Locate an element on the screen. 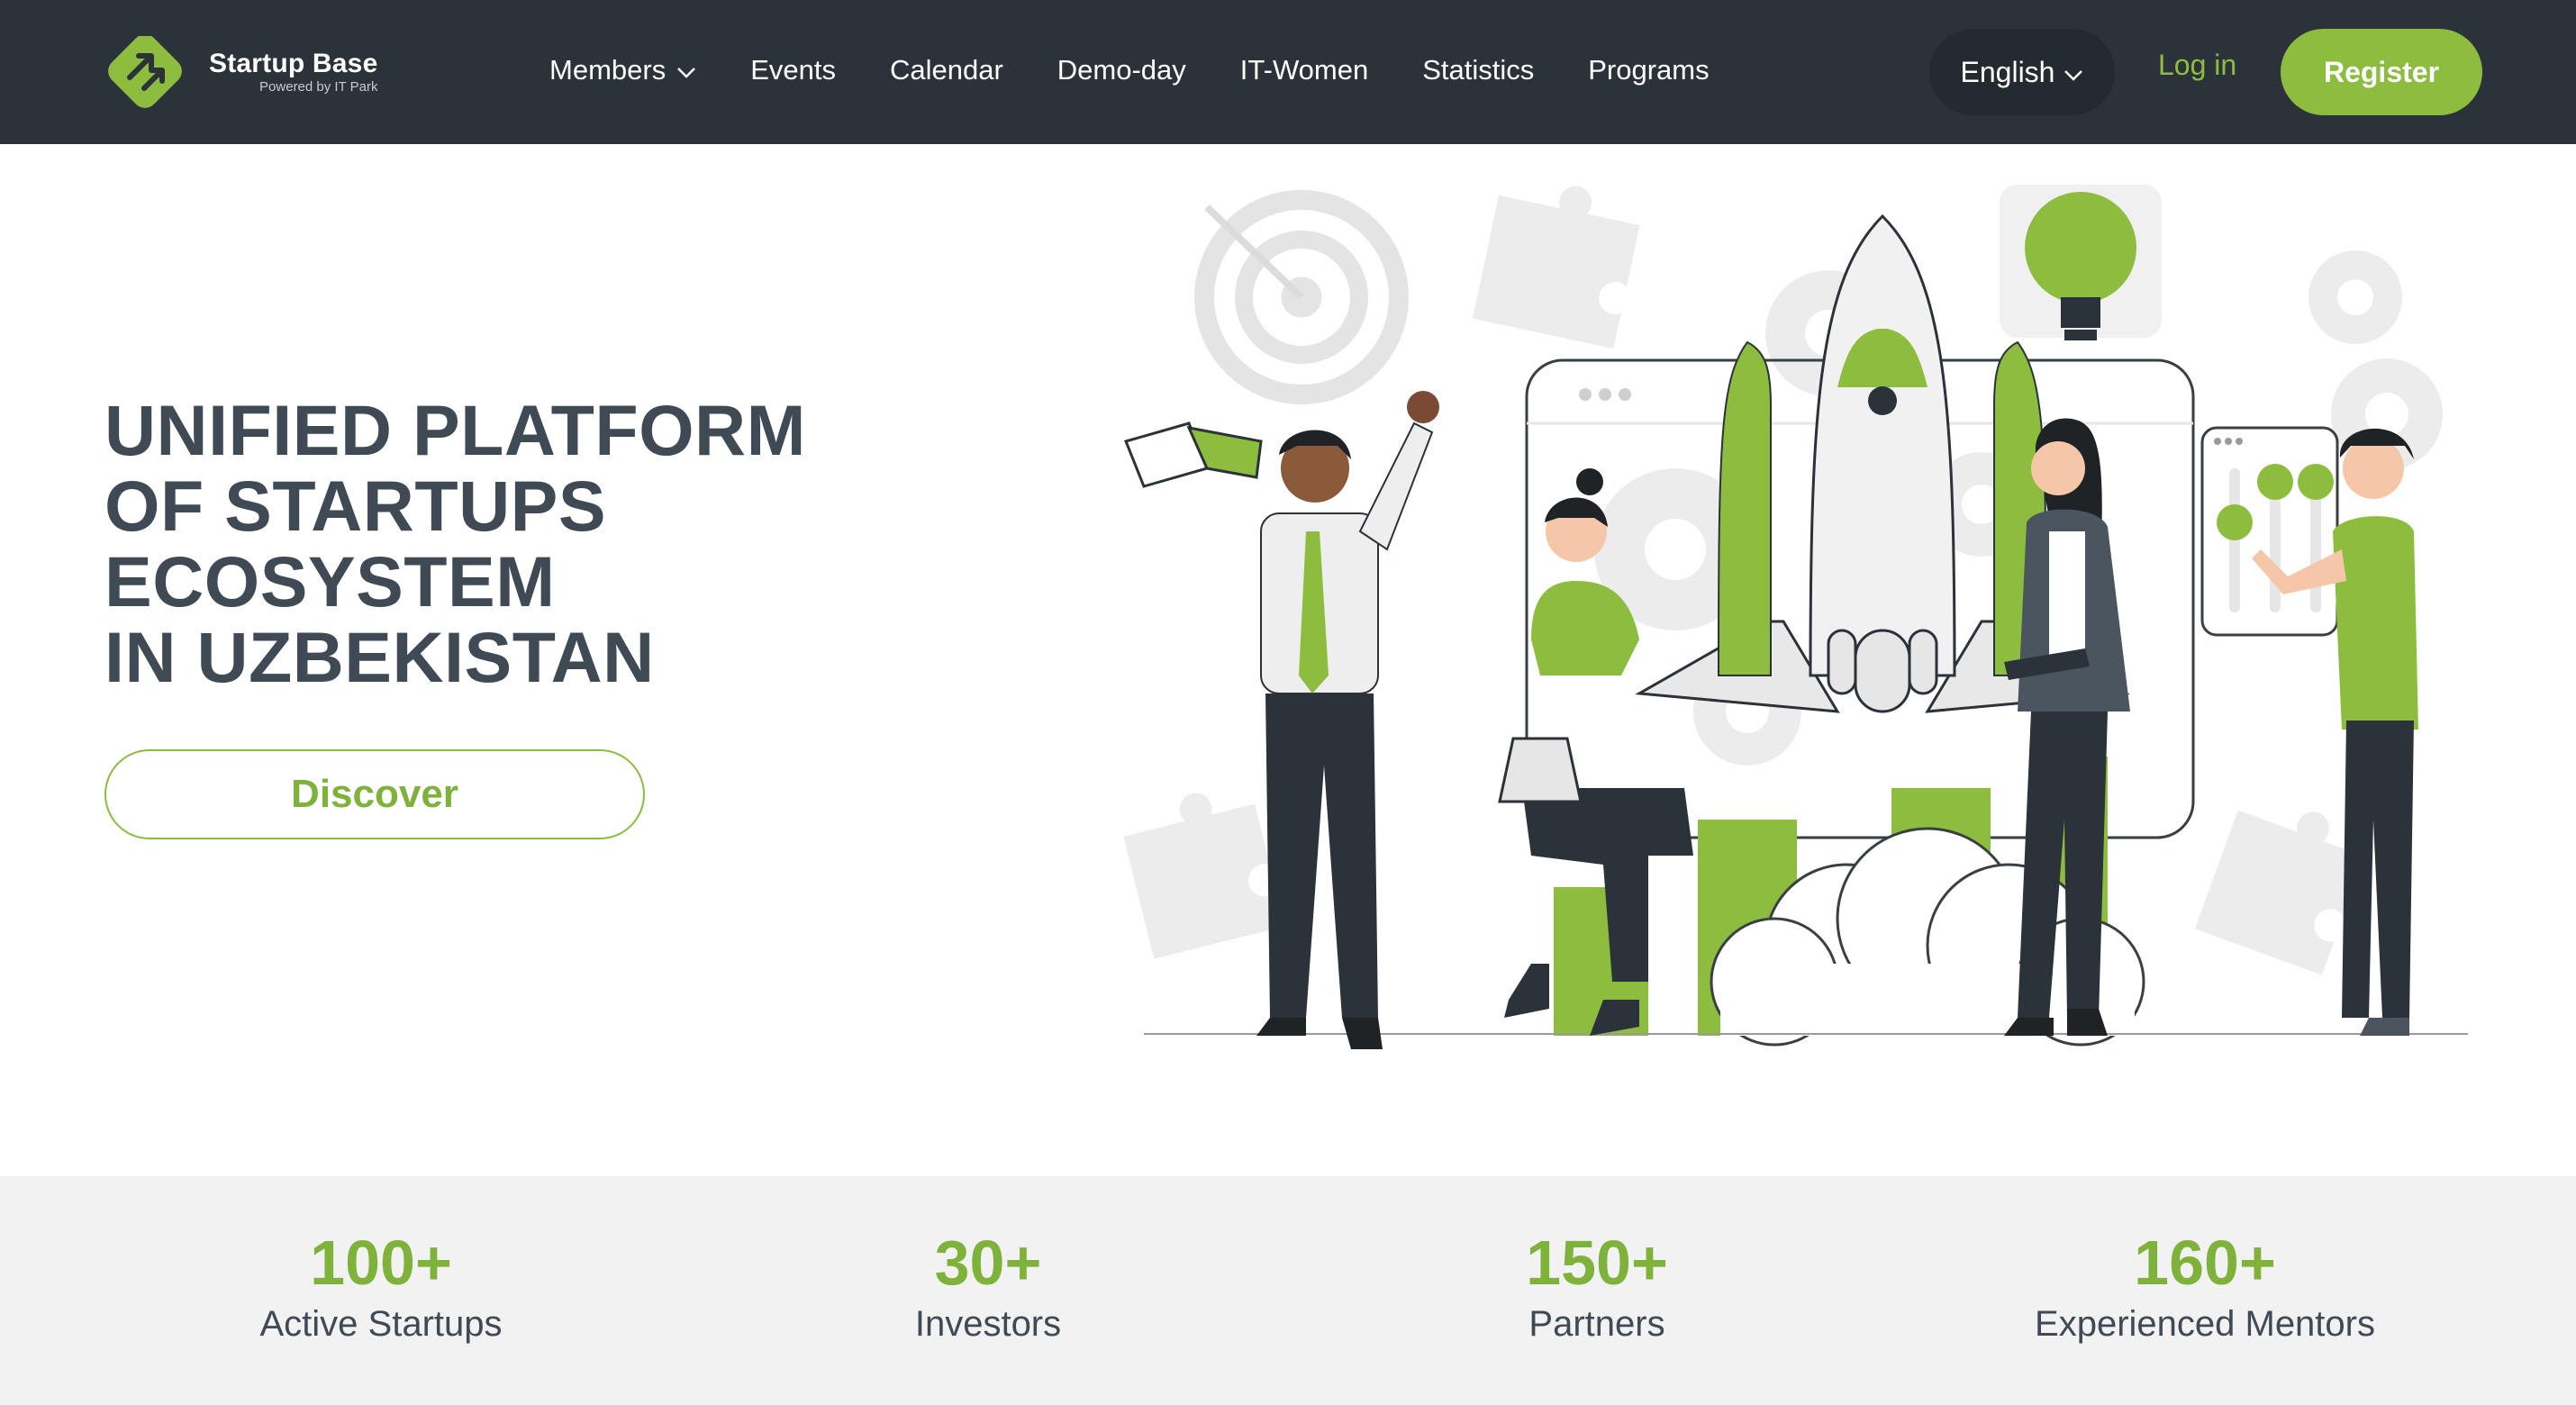  nav-programs: Programs is located at coordinates (1648, 70).